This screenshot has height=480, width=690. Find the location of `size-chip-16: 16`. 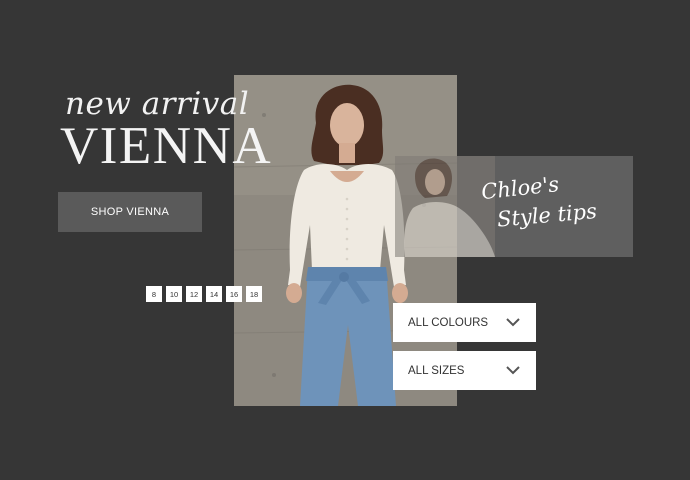

size-chip-16: 16 is located at coordinates (234, 294).